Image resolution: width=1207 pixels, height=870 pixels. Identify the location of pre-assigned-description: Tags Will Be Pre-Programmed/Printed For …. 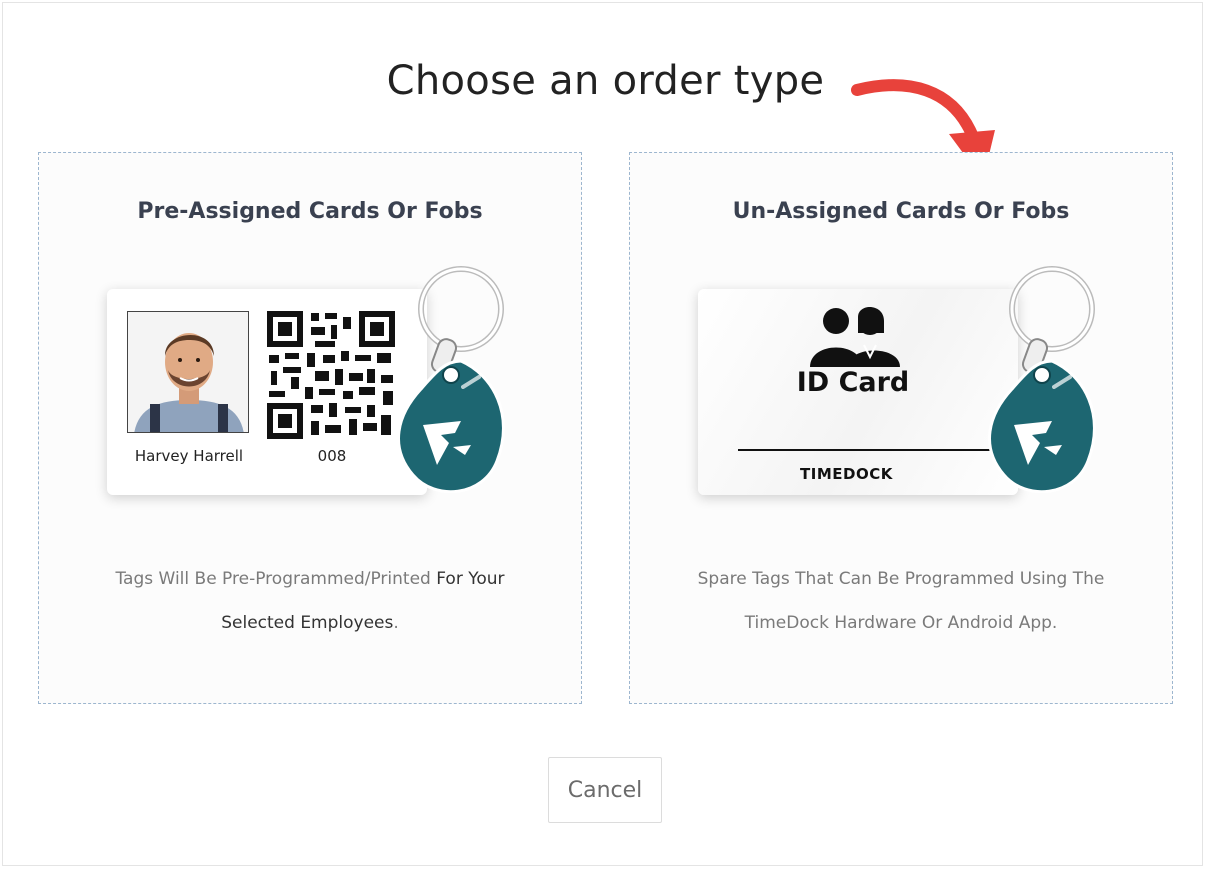
(310, 601).